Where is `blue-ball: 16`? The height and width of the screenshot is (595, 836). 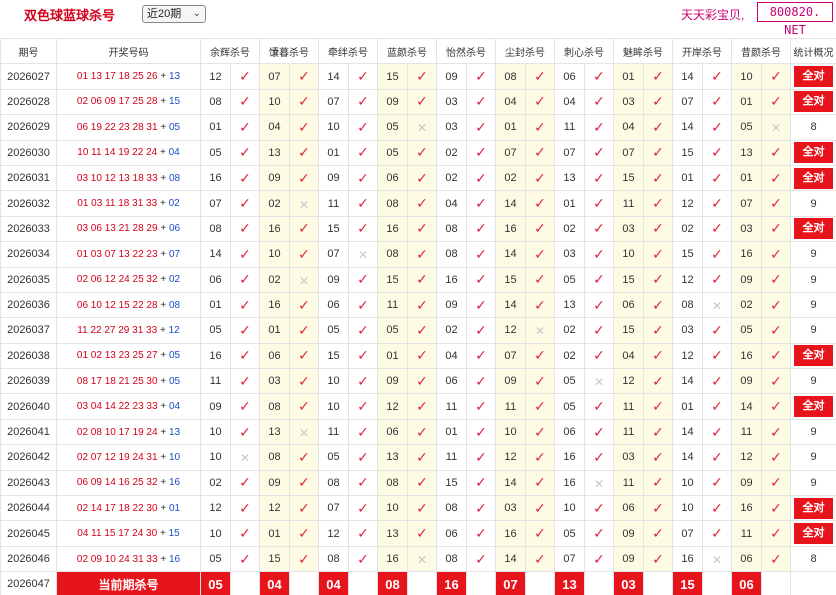 blue-ball: 16 is located at coordinates (174, 559).